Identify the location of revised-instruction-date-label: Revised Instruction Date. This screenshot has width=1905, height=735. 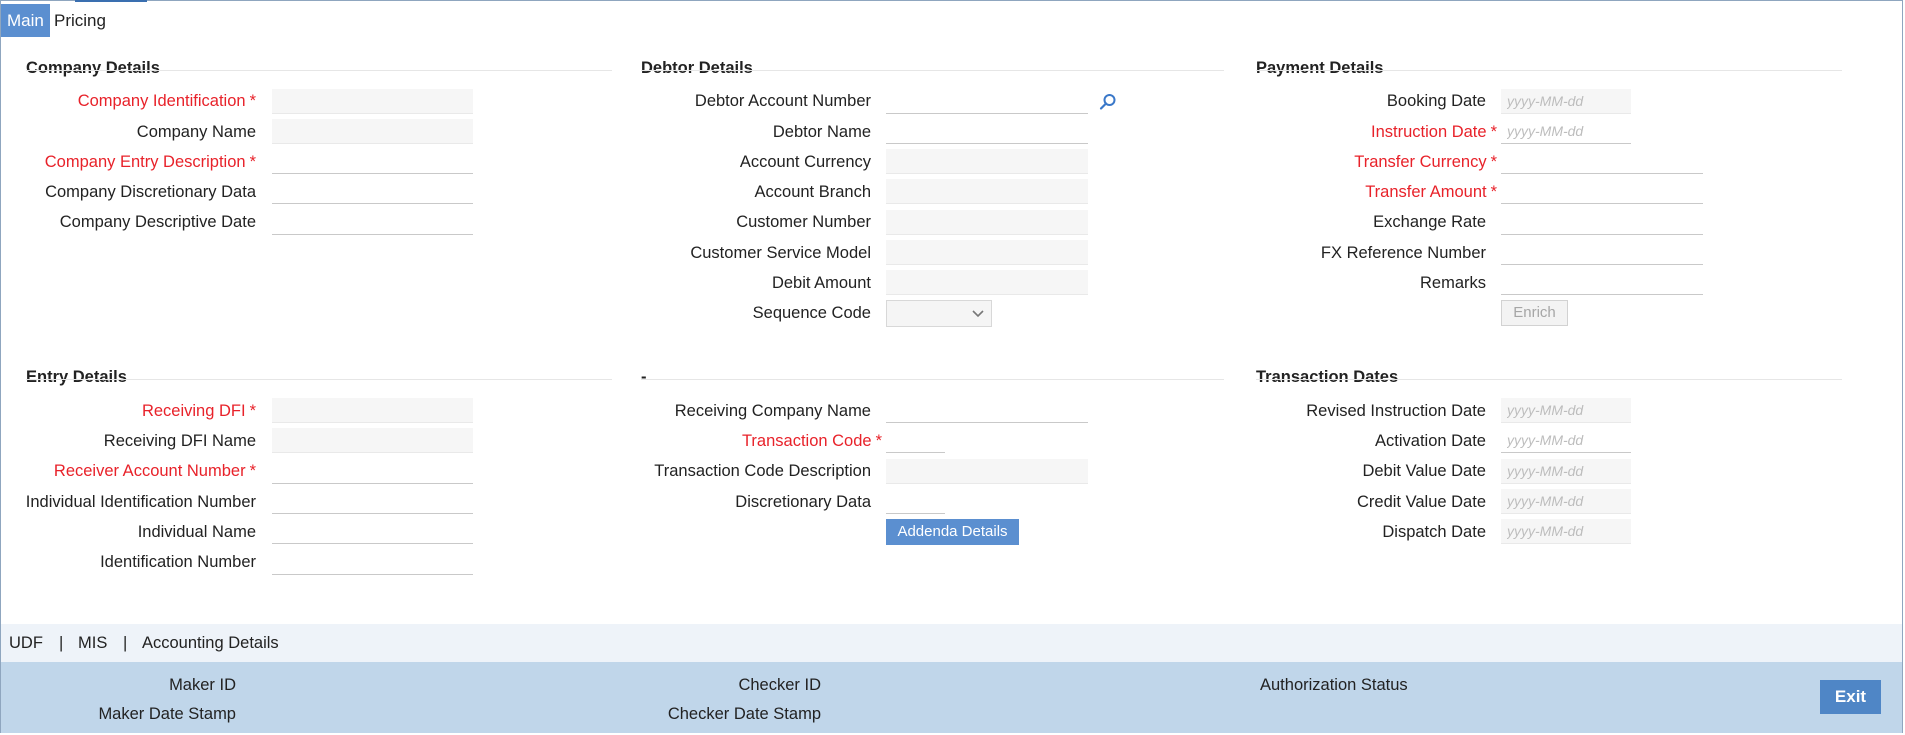
(1396, 411).